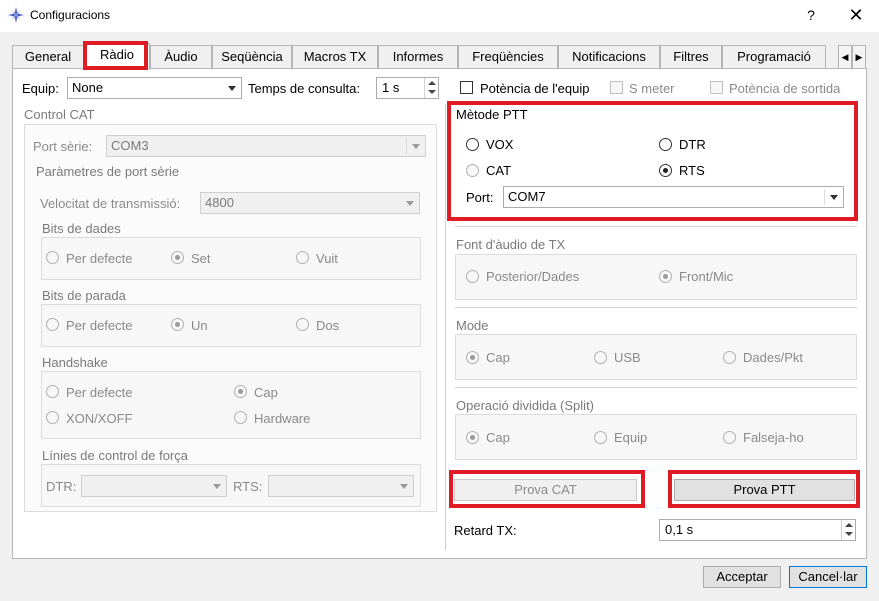 This screenshot has width=879, height=601. Describe the element at coordinates (785, 88) in the screenshot. I see `power-out-label: Potència de sortida` at that location.